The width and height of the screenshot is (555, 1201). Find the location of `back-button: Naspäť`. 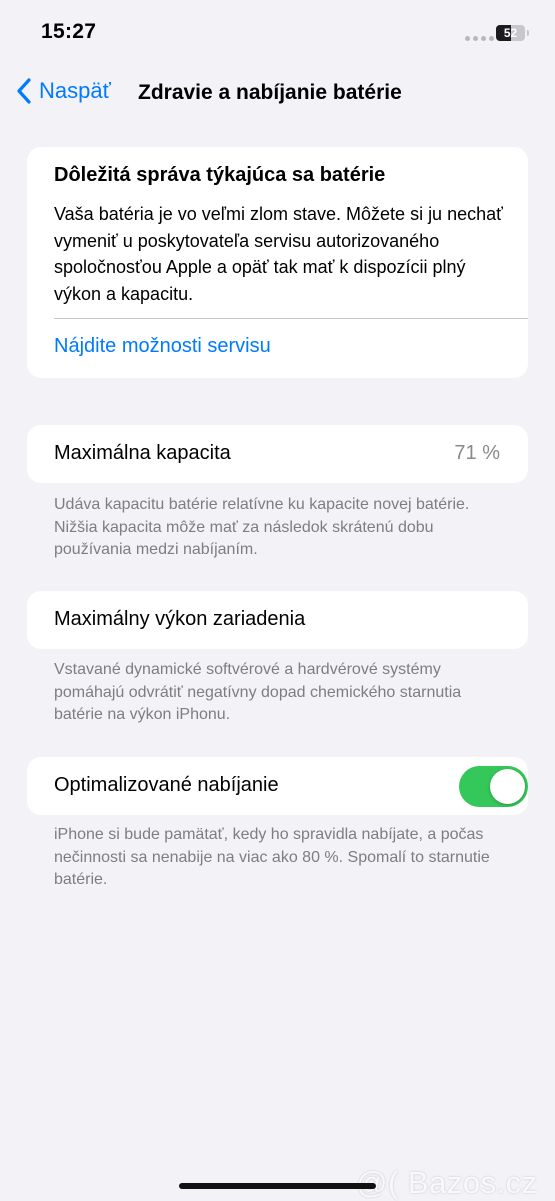

back-button: Naspäť is located at coordinates (63, 91).